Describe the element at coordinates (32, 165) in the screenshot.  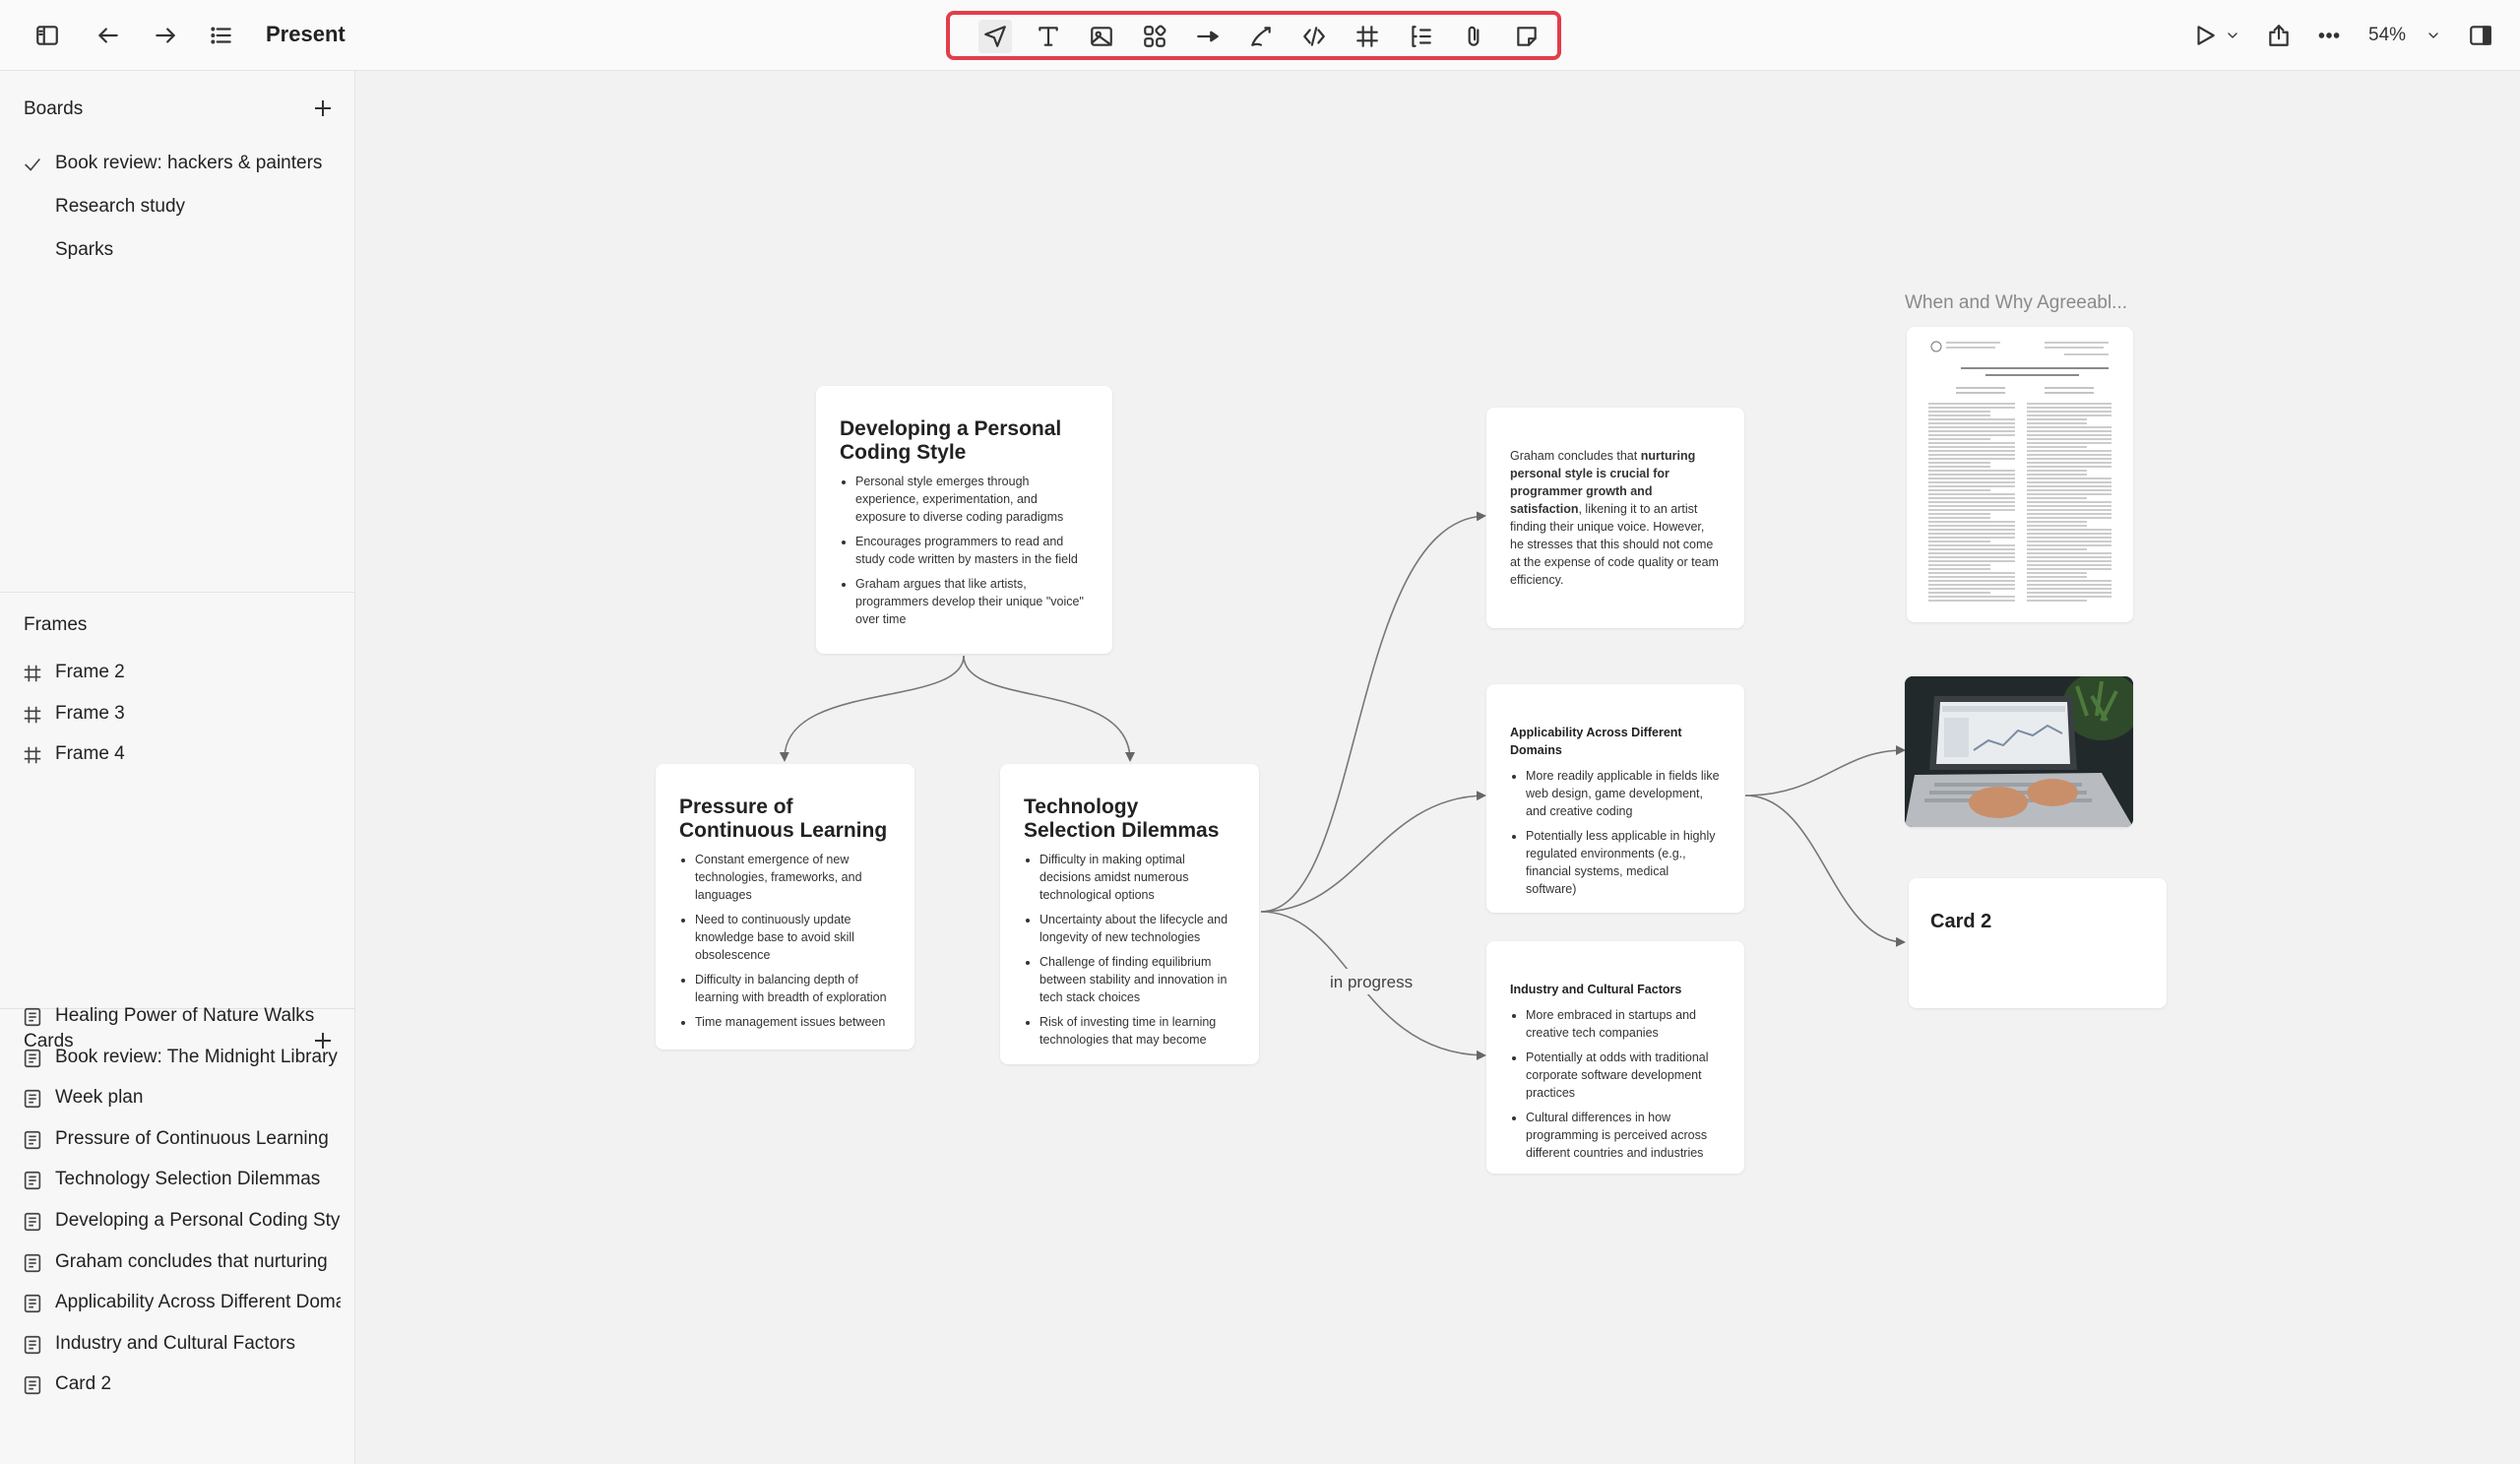
I see `check-icon` at that location.